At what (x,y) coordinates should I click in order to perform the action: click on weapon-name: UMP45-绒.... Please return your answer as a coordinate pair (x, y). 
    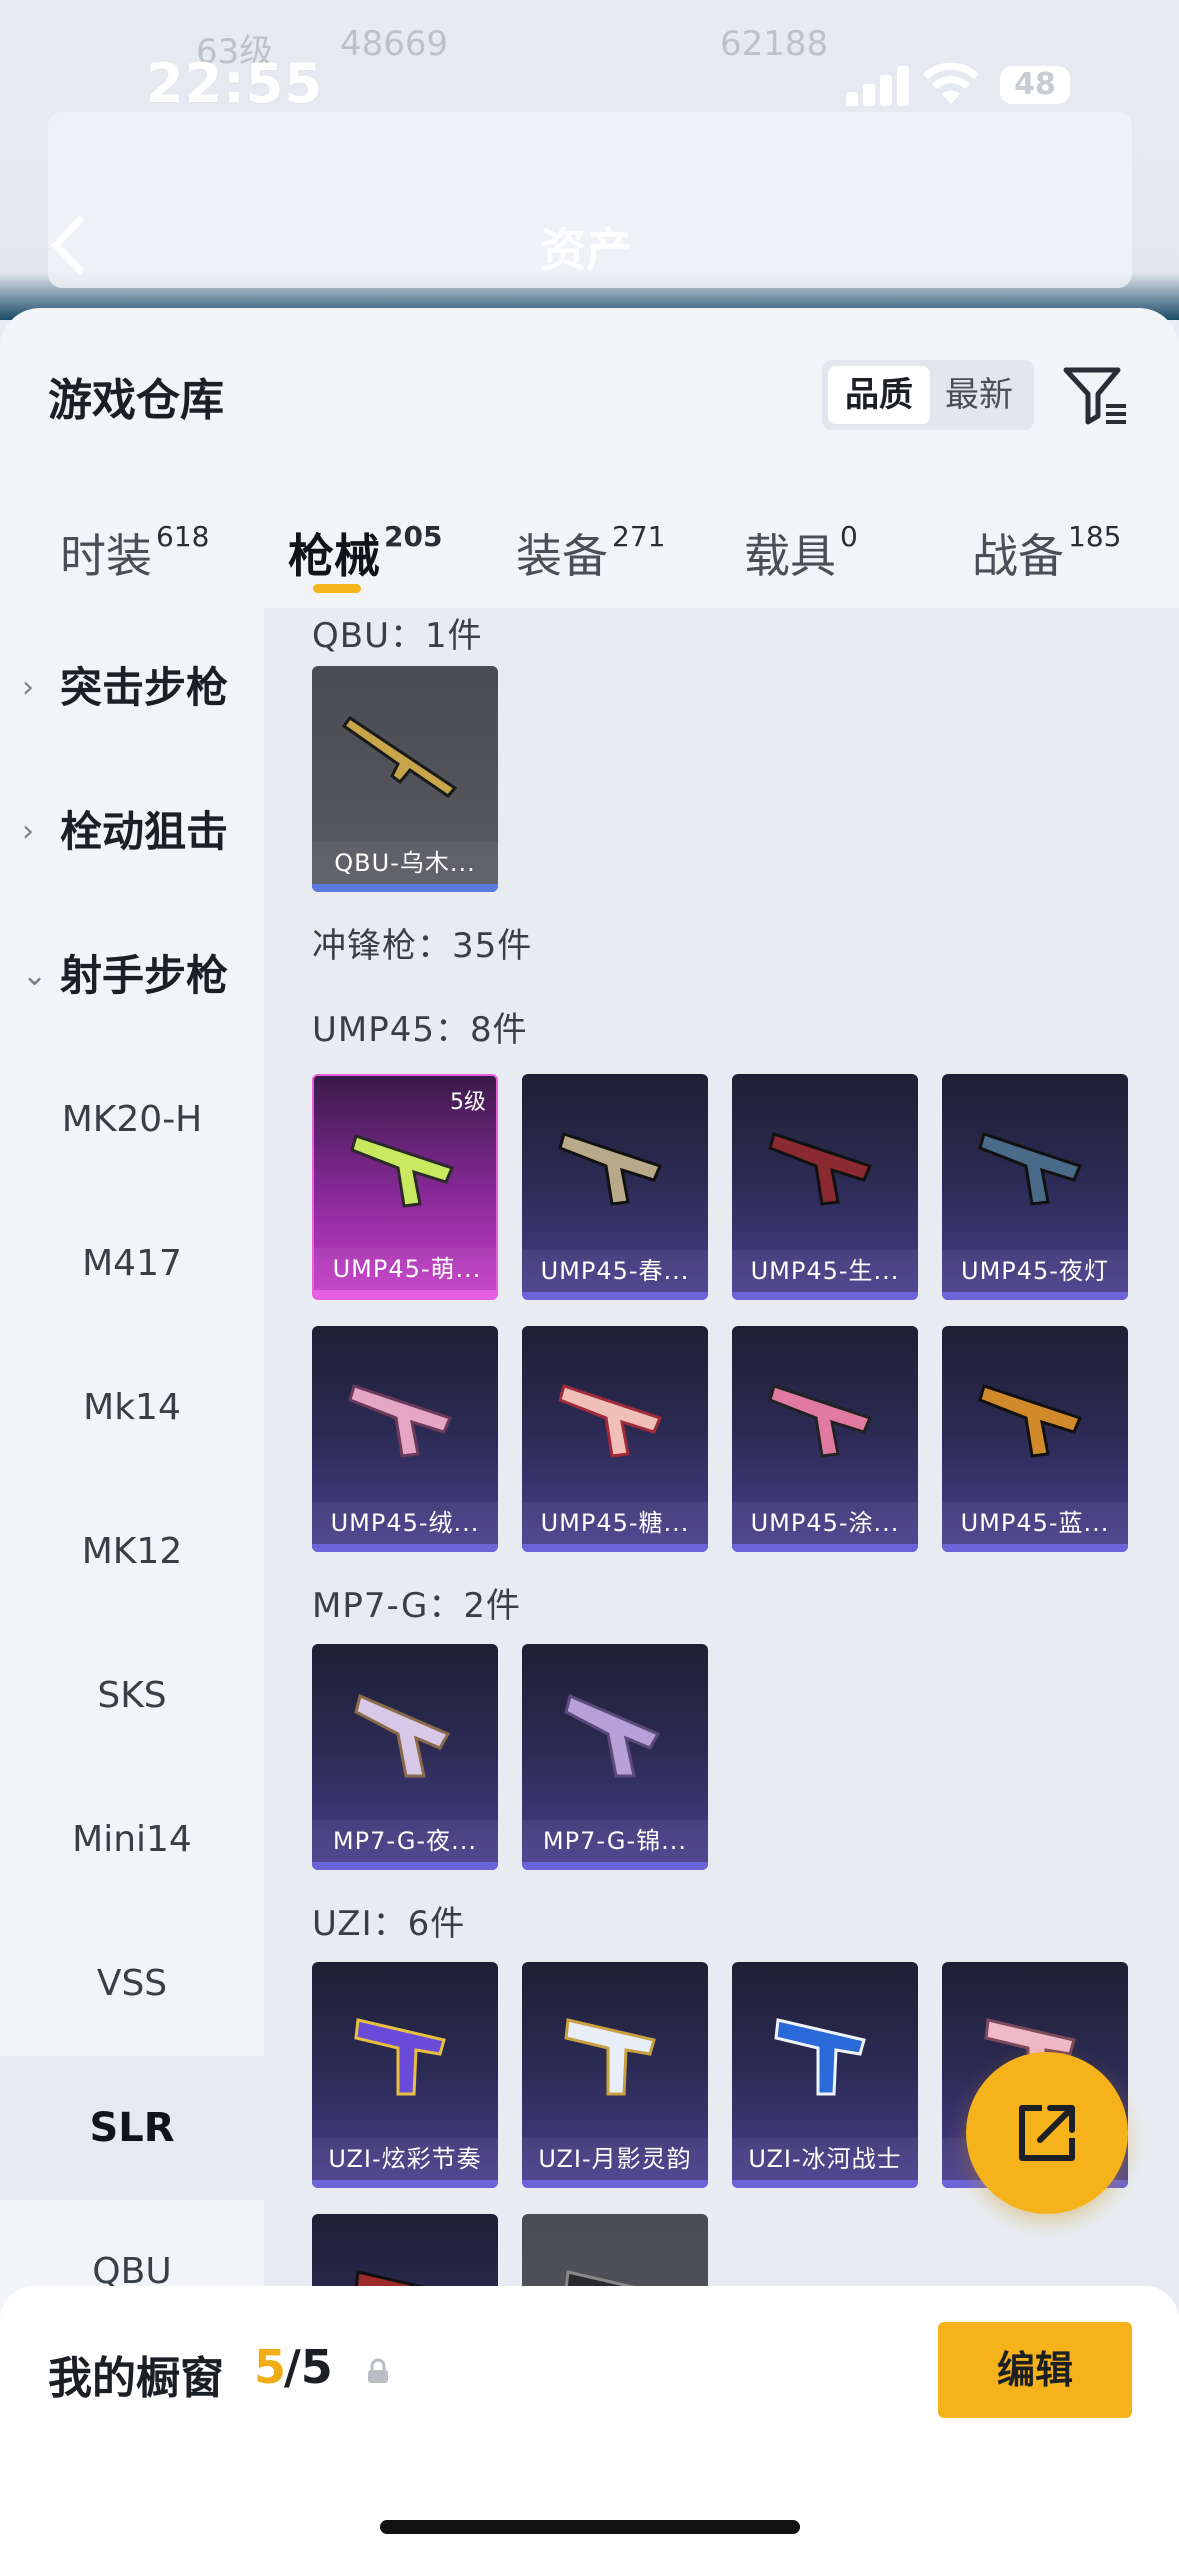
    Looking at the image, I should click on (405, 1523).